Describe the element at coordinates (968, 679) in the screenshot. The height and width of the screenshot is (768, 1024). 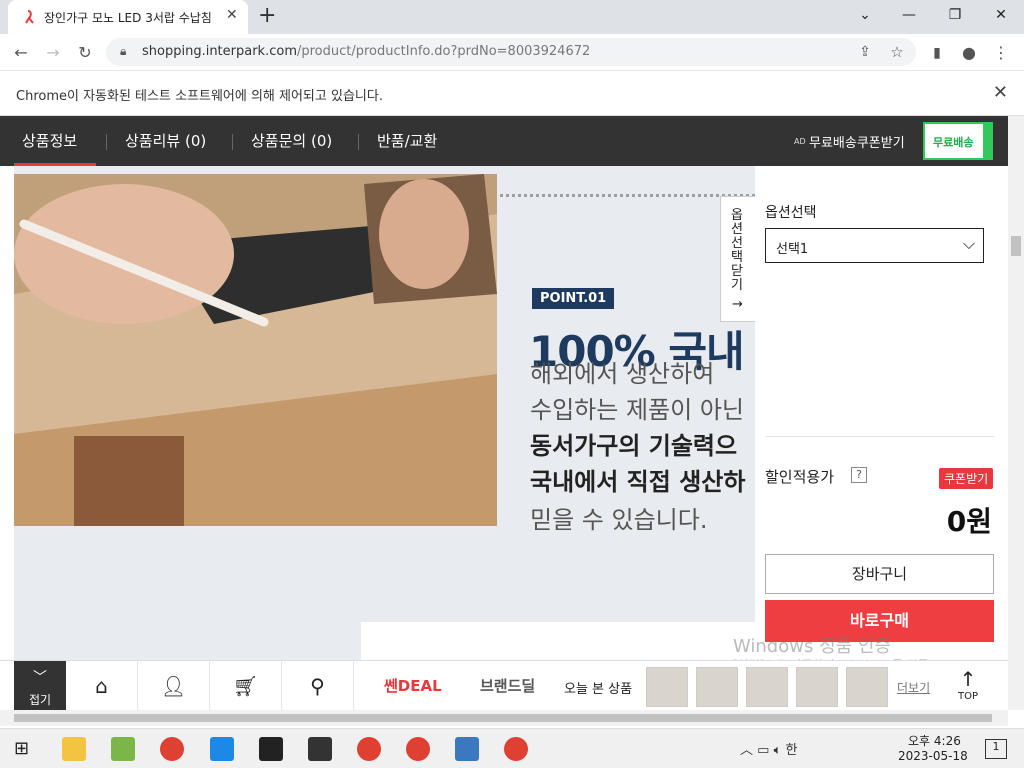
I see `arrow-up-icon: ↑` at that location.